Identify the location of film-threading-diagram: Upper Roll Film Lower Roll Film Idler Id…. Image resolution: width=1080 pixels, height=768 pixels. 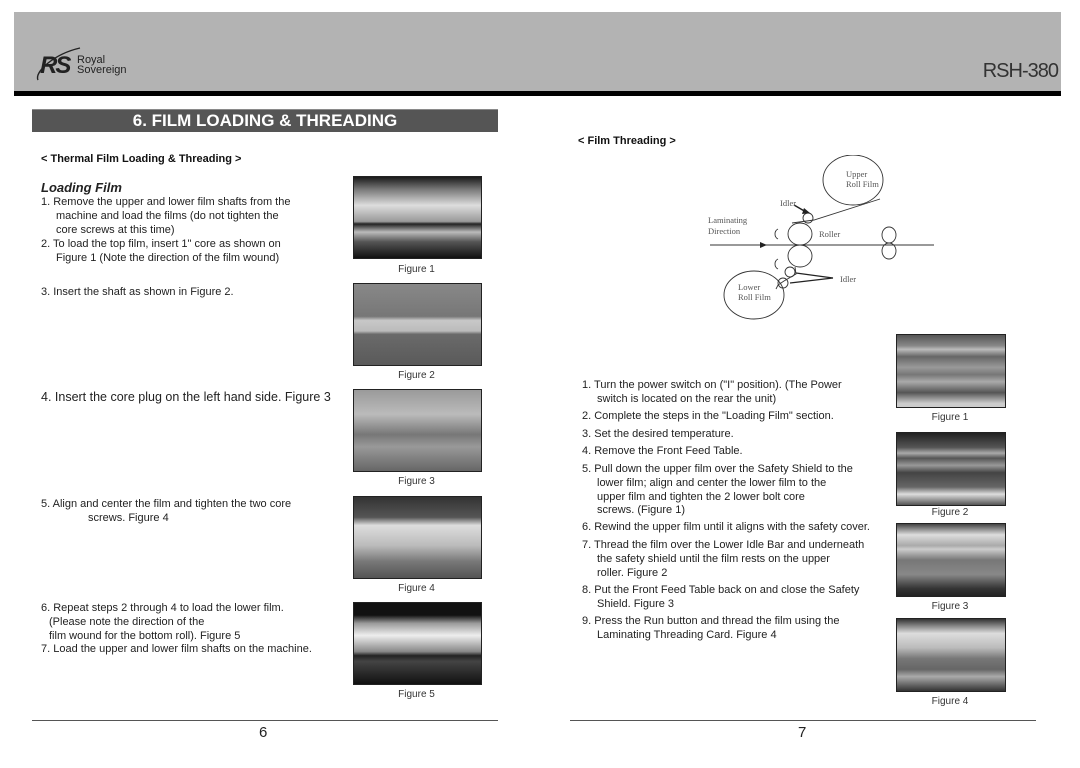
(821, 237).